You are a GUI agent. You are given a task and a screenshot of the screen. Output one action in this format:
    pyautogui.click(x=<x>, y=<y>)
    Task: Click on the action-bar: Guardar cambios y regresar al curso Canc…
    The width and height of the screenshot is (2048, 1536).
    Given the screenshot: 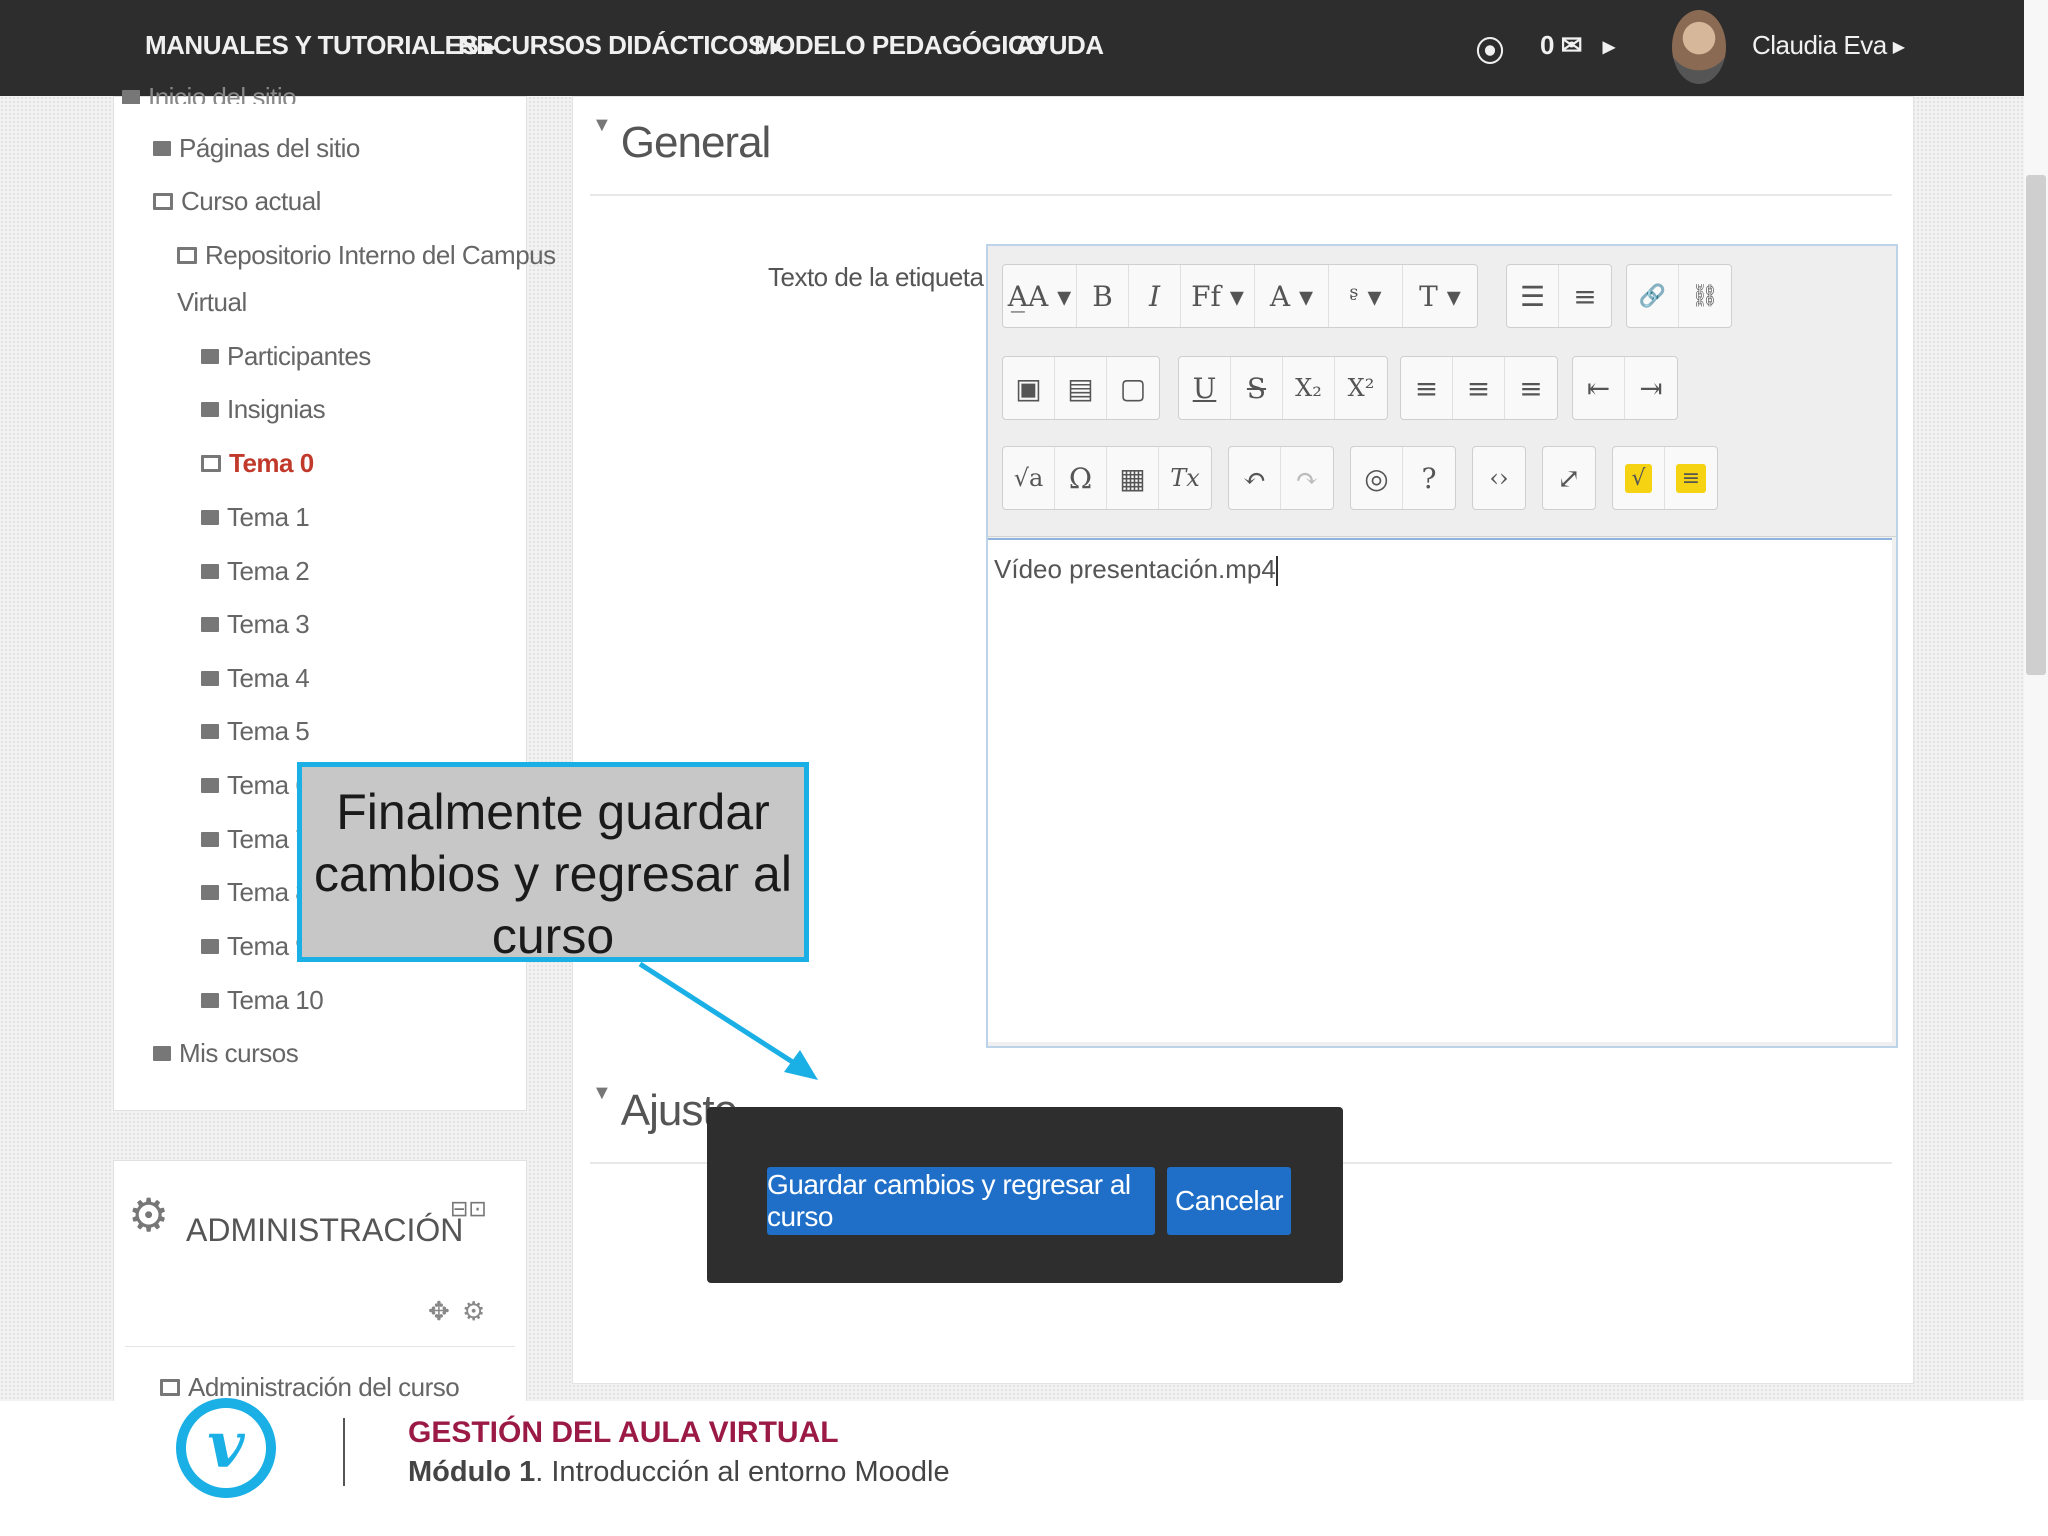 What is the action you would take?
    pyautogui.click(x=1025, y=1195)
    